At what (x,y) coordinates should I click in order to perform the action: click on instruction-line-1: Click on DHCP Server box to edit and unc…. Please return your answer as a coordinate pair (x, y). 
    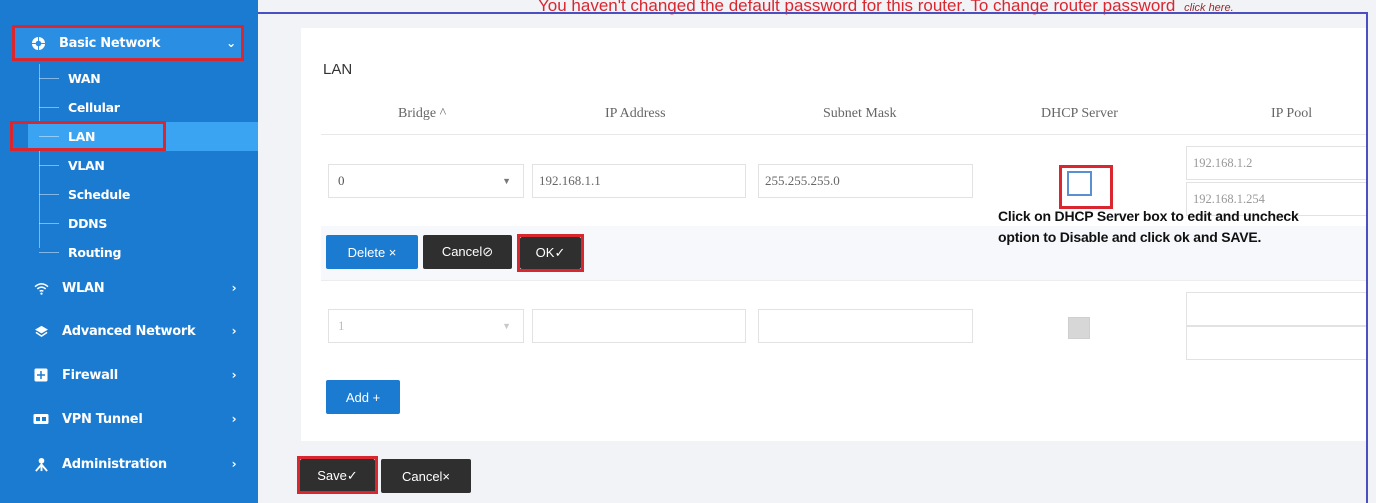
    Looking at the image, I should click on (1148, 216).